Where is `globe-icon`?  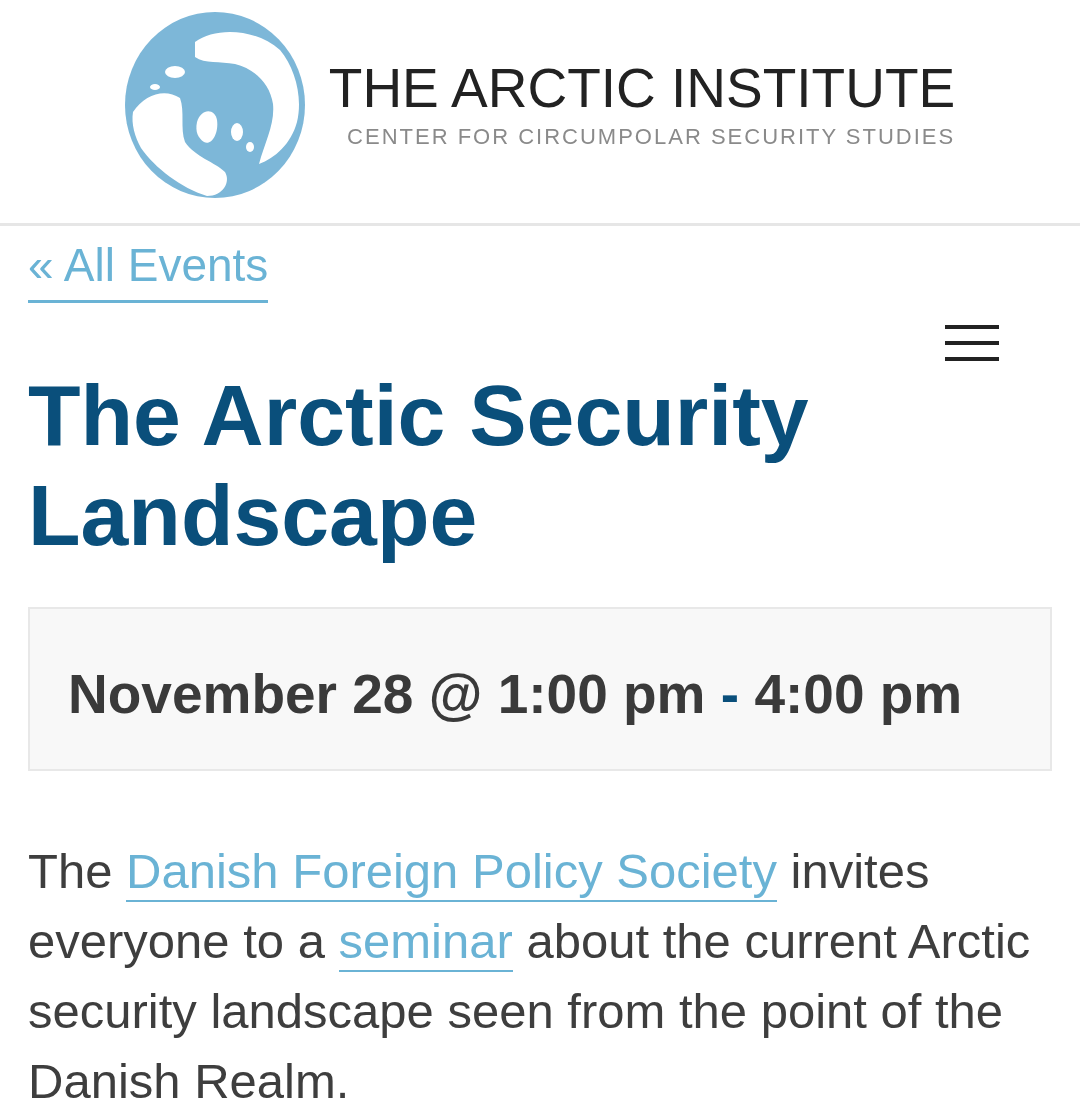 globe-icon is located at coordinates (214, 104).